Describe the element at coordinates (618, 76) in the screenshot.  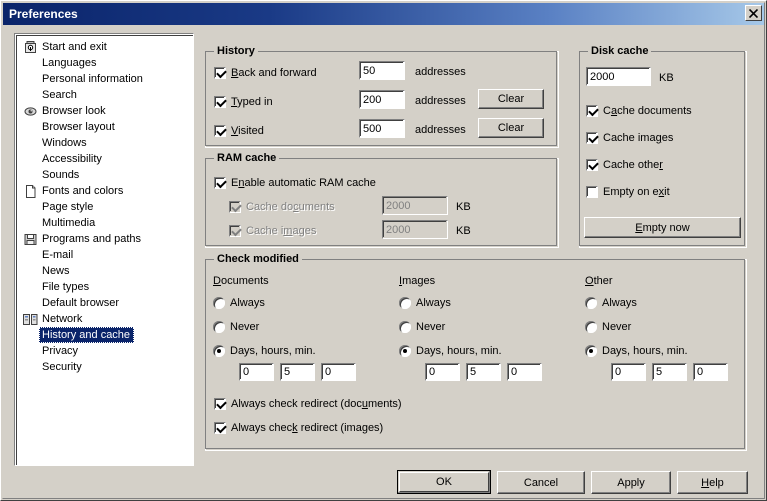
I see `disk-cache-size-input: 2000` at that location.